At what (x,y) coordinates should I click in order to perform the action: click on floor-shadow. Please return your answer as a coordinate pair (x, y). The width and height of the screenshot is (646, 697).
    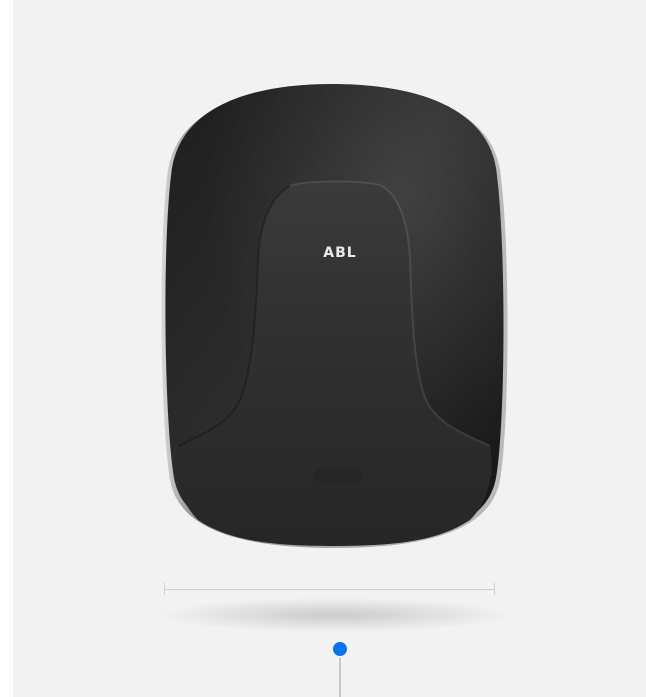
    Looking at the image, I should click on (335, 615).